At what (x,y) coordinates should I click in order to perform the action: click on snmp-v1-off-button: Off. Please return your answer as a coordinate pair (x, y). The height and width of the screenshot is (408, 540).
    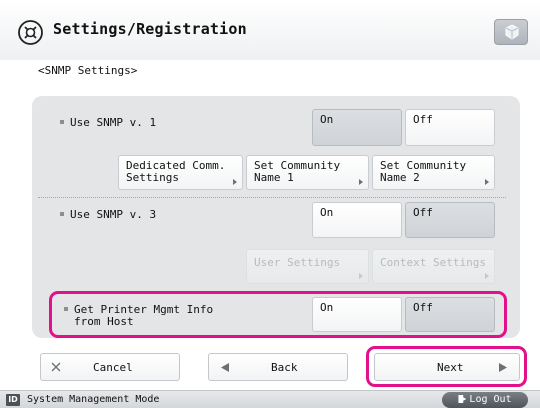
    Looking at the image, I should click on (450, 127).